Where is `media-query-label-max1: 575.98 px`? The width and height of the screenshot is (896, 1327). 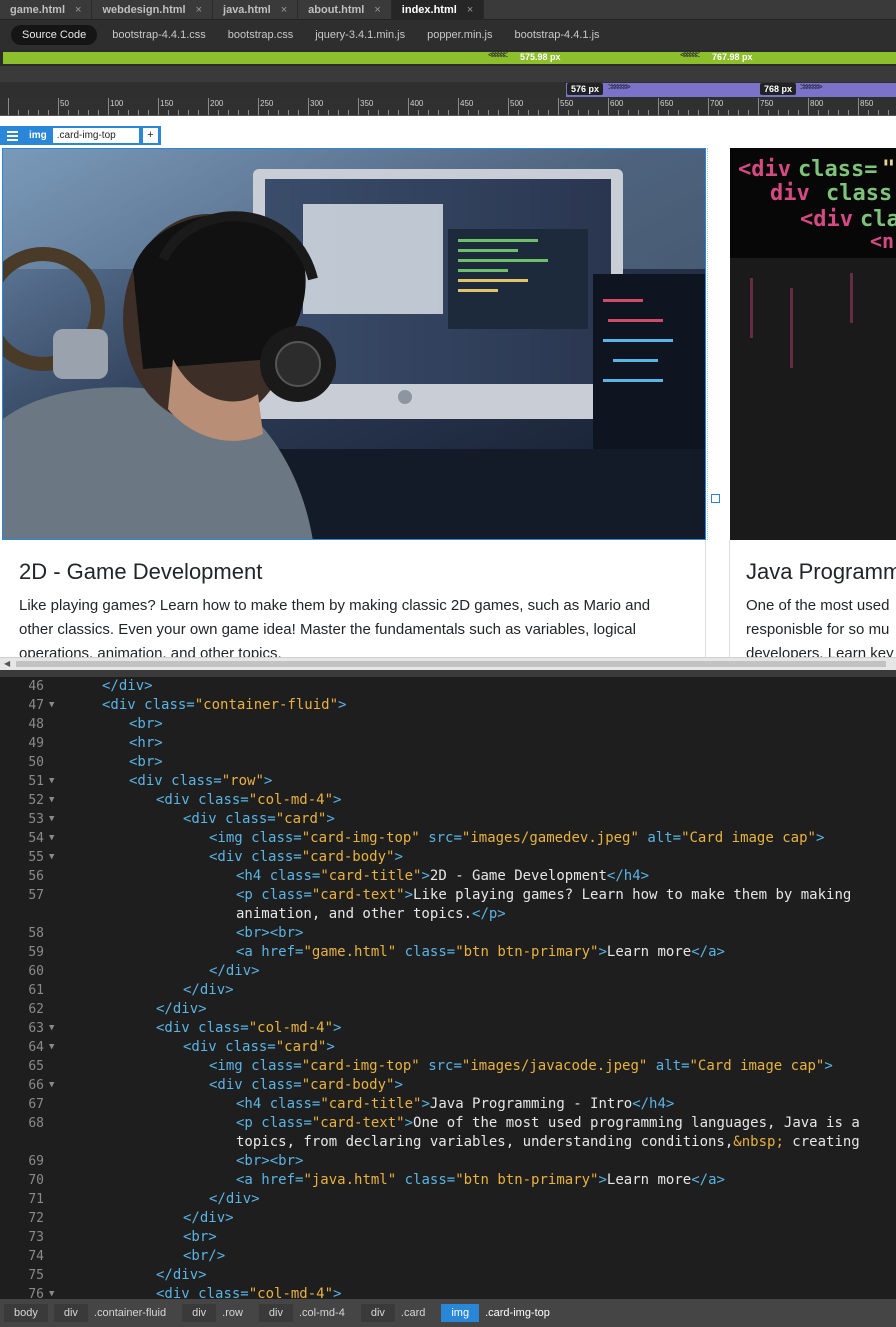
media-query-label-max1: 575.98 px is located at coordinates (540, 57).